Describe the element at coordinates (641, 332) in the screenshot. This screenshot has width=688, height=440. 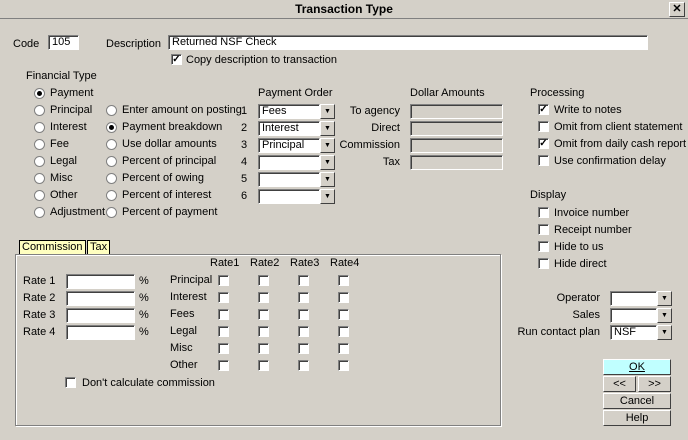
I see `right-field-combo: NSF ▼` at that location.